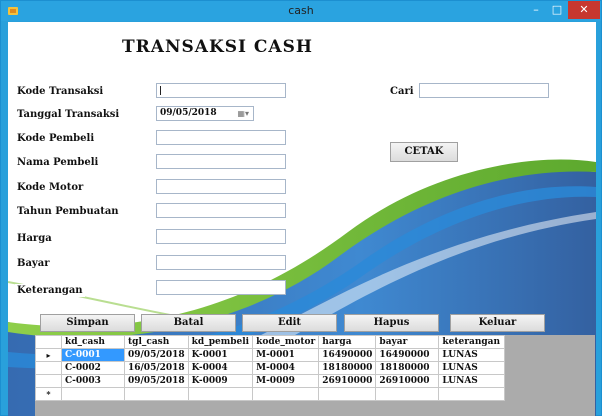 This screenshot has width=602, height=416. I want to click on kode-motor-input, so click(221, 186).